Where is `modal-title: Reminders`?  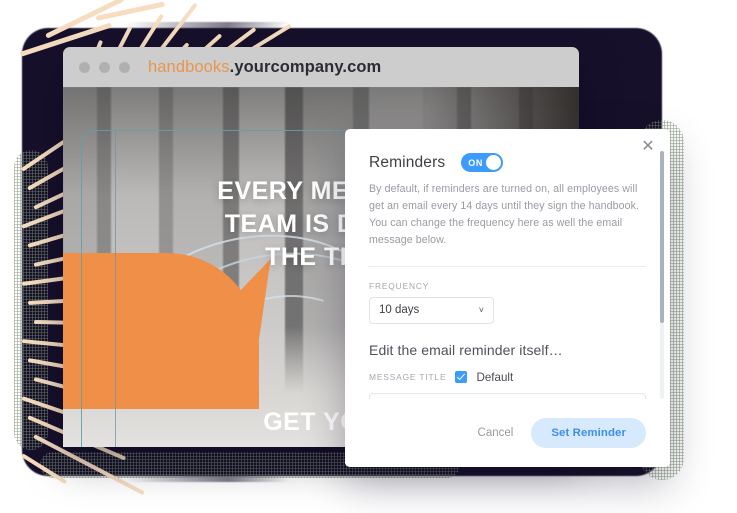 modal-title: Reminders is located at coordinates (407, 162).